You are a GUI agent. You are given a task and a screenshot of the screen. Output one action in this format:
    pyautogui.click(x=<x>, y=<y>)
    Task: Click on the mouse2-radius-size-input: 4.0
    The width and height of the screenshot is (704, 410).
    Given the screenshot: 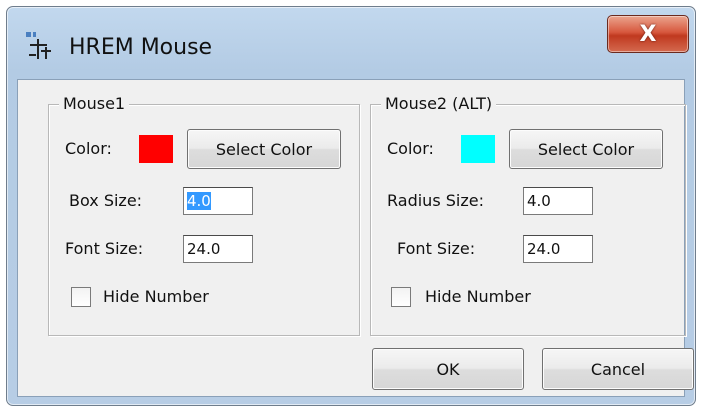 What is the action you would take?
    pyautogui.click(x=558, y=201)
    